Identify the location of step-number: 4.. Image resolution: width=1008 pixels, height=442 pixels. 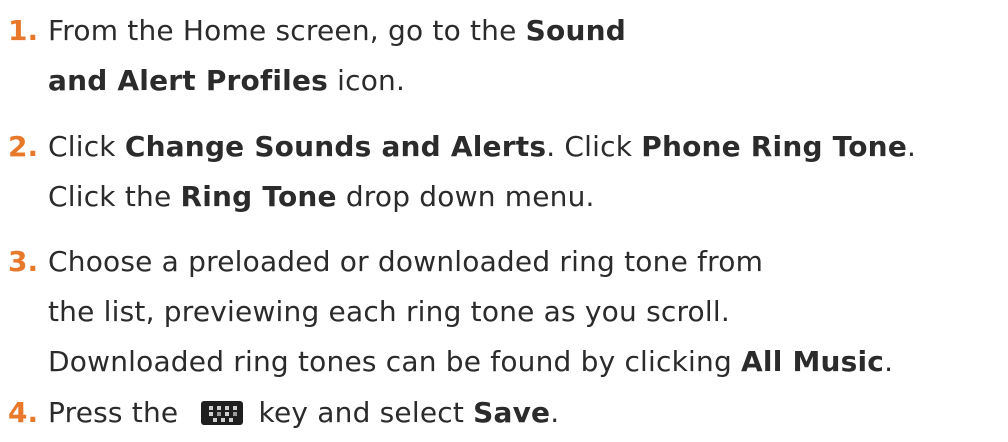
(23, 412).